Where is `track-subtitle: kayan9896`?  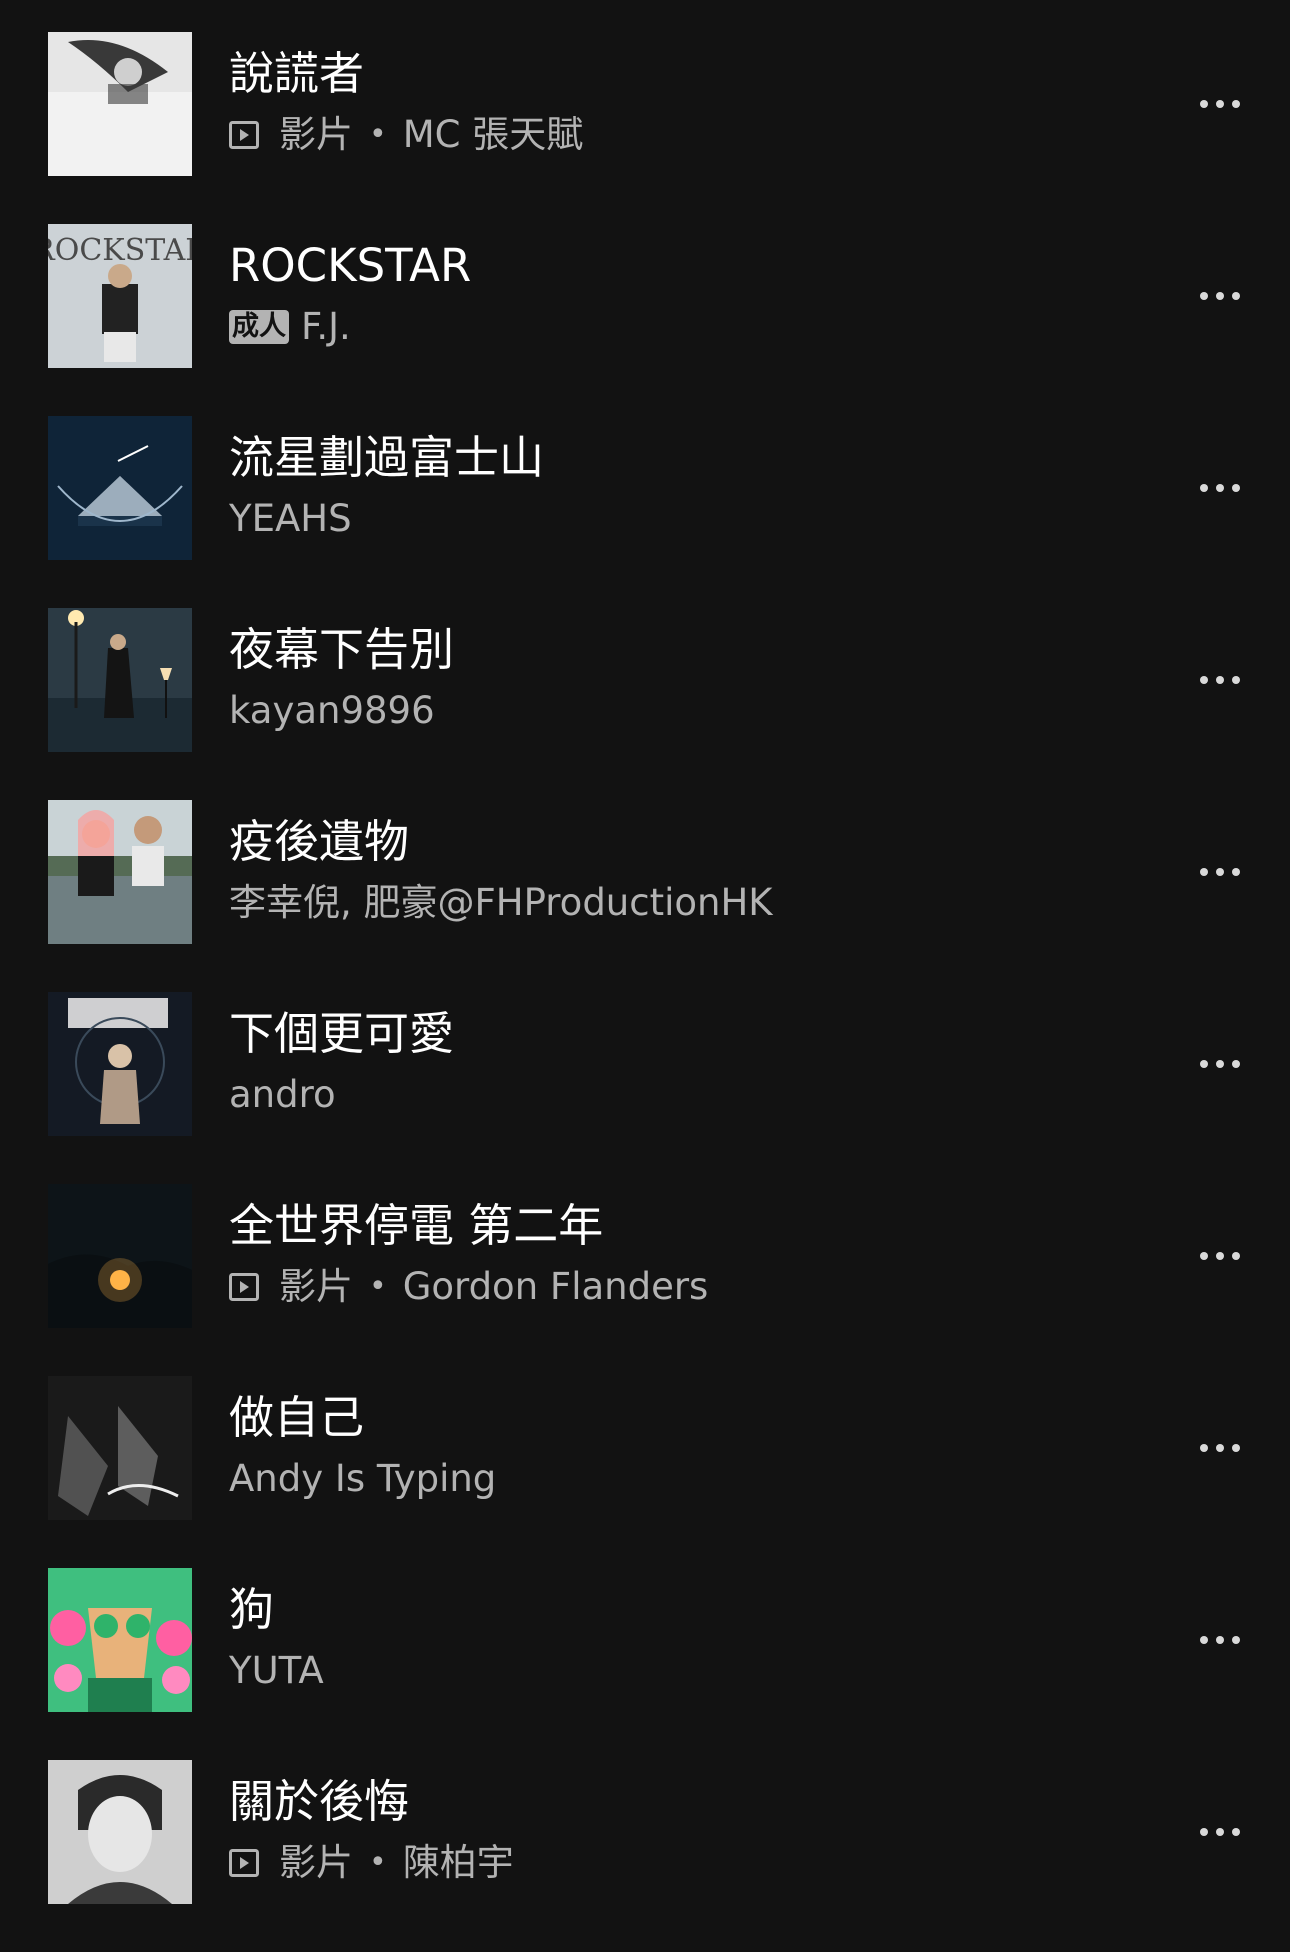 track-subtitle: kayan9896 is located at coordinates (332, 711).